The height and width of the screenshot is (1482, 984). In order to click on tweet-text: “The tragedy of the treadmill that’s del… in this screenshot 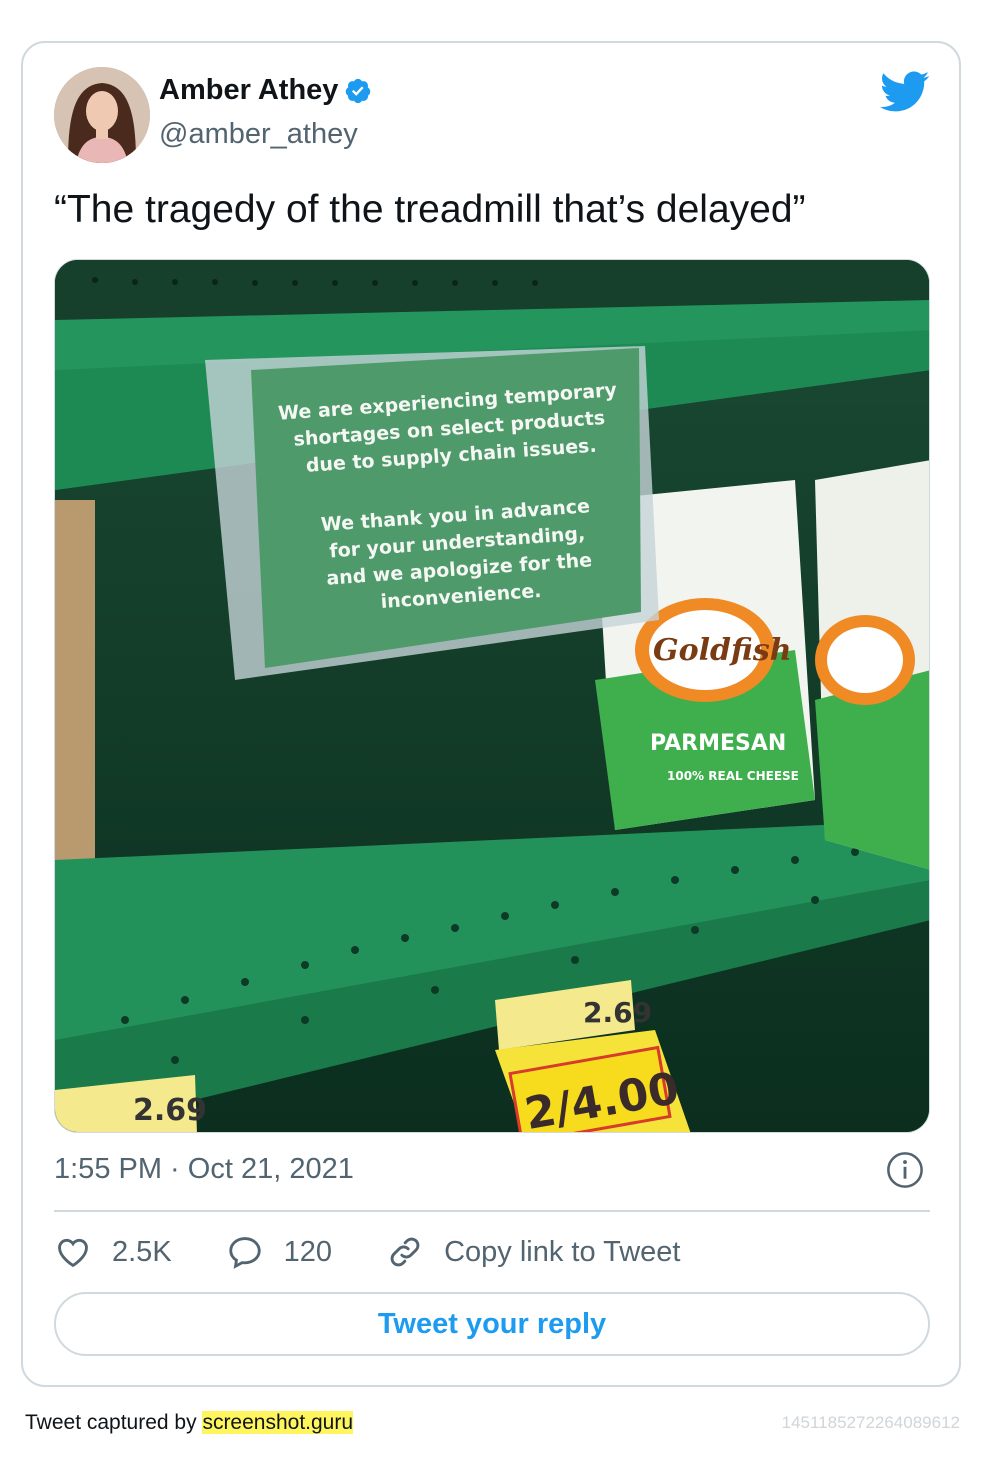, I will do `click(430, 209)`.